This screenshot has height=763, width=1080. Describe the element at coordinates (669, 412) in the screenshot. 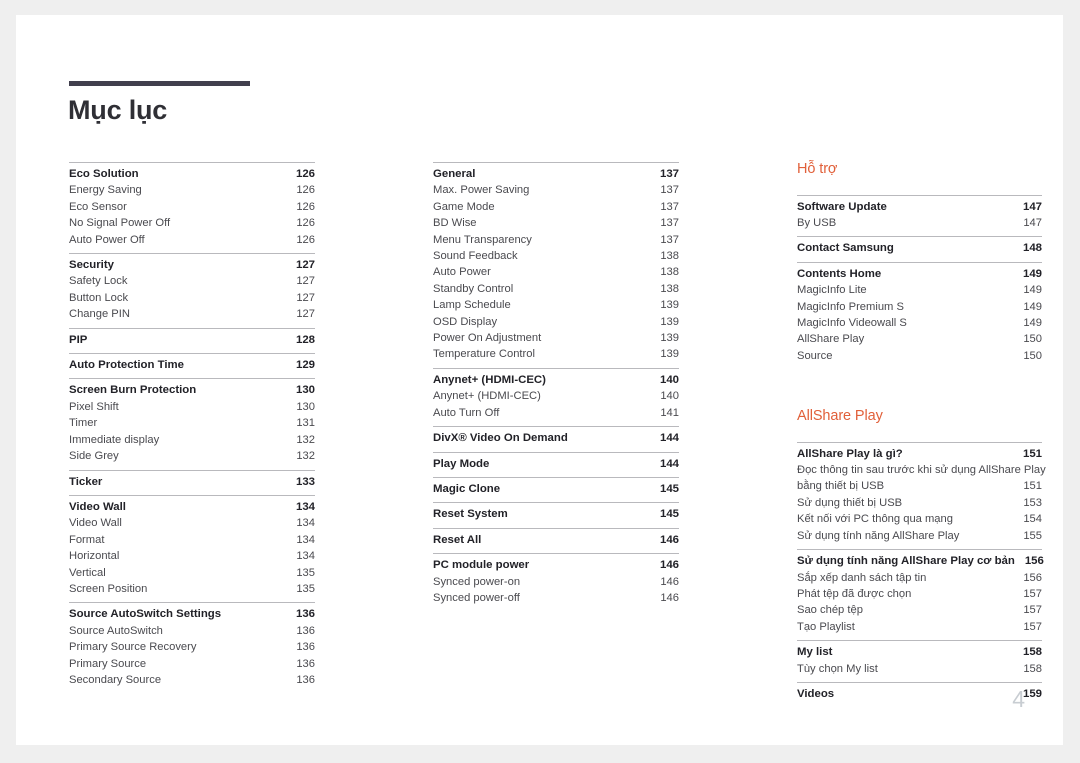

I see `toc-entry-page-number: 141` at that location.